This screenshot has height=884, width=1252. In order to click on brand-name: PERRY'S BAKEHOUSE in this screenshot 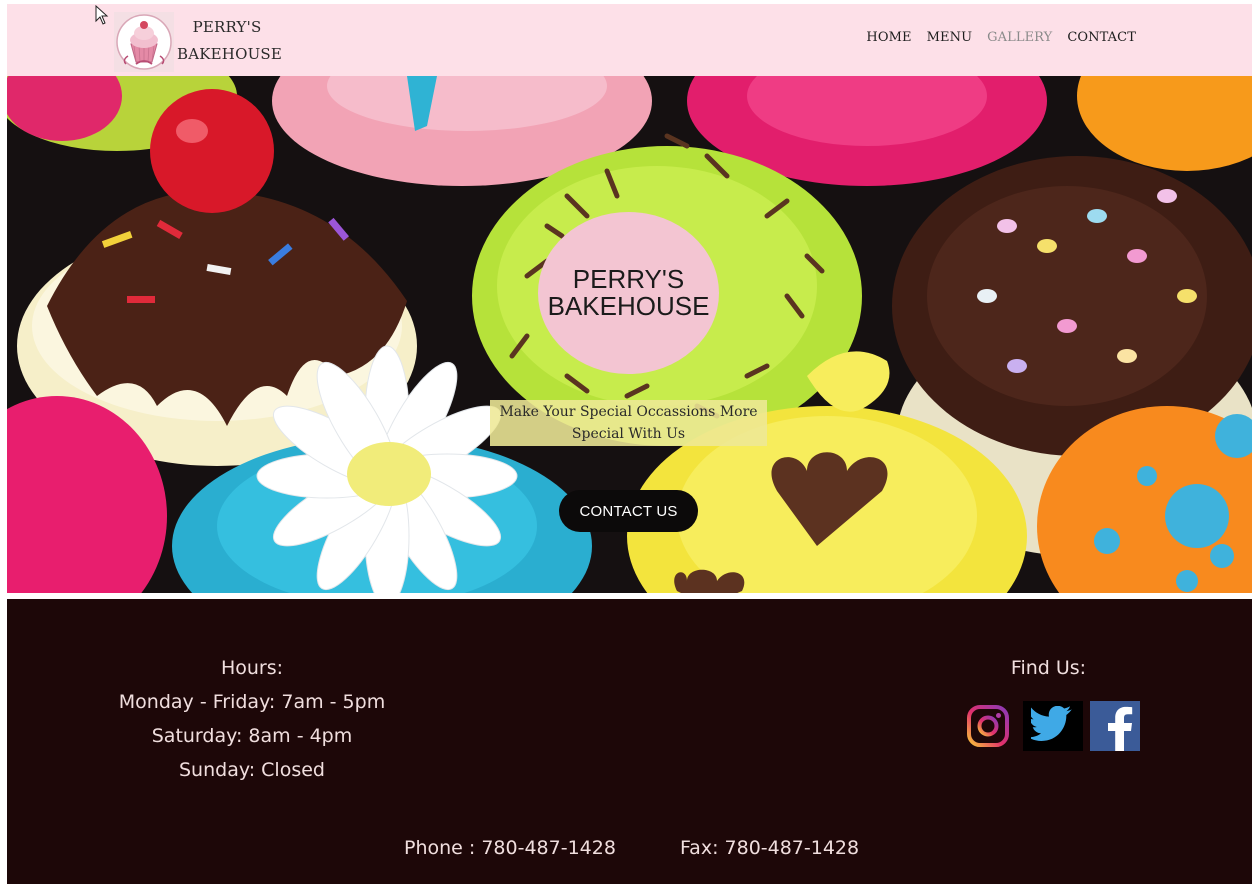, I will do `click(230, 41)`.